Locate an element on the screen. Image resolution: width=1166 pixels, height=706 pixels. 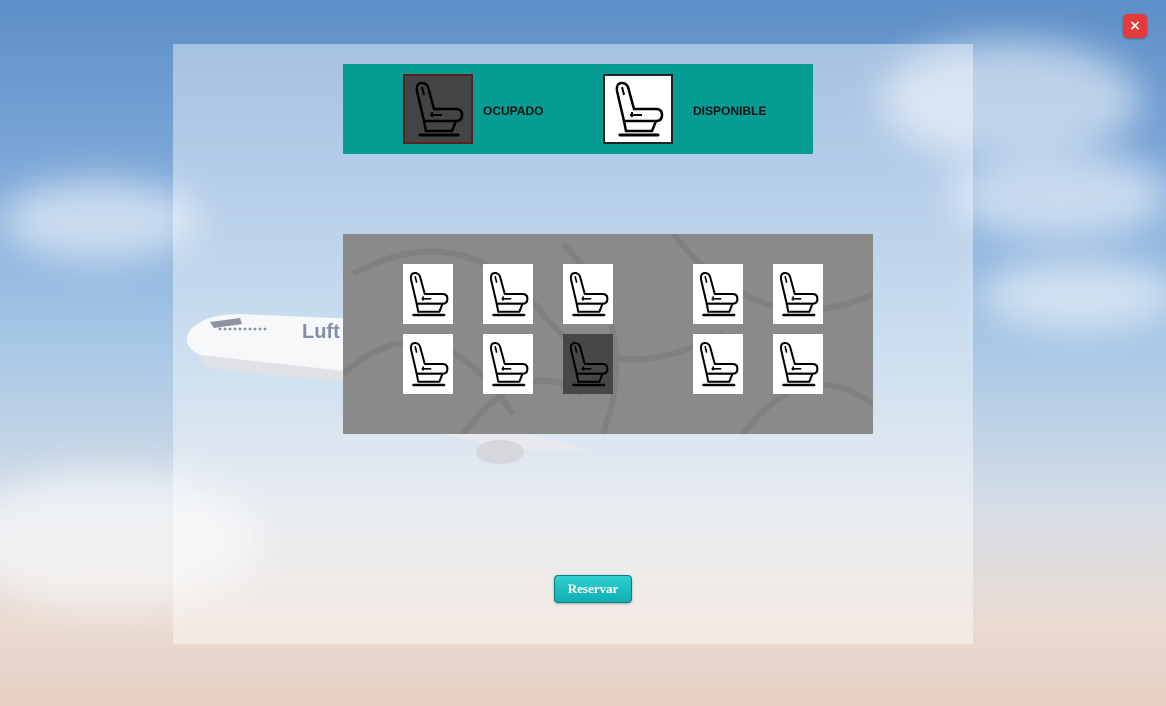
close-button: × is located at coordinates (1135, 26).